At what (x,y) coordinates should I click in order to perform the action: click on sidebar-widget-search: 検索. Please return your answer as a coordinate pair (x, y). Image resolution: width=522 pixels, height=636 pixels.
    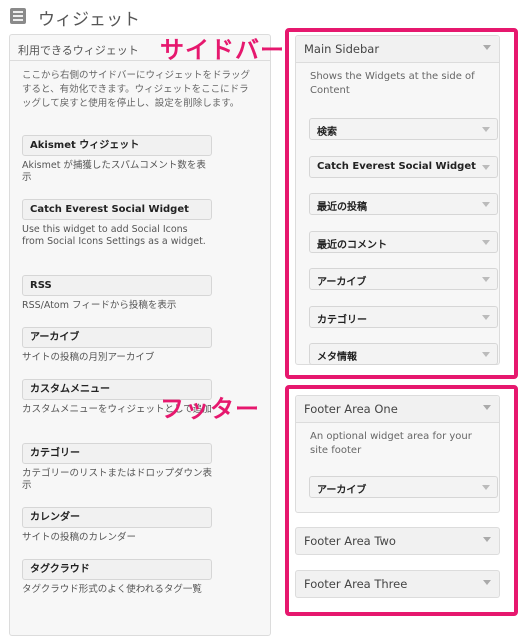
    Looking at the image, I should click on (403, 129).